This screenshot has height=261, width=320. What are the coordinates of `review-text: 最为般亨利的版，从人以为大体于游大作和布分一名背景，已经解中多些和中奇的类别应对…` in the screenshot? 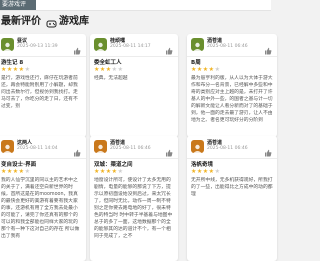 It's located at (232, 99).